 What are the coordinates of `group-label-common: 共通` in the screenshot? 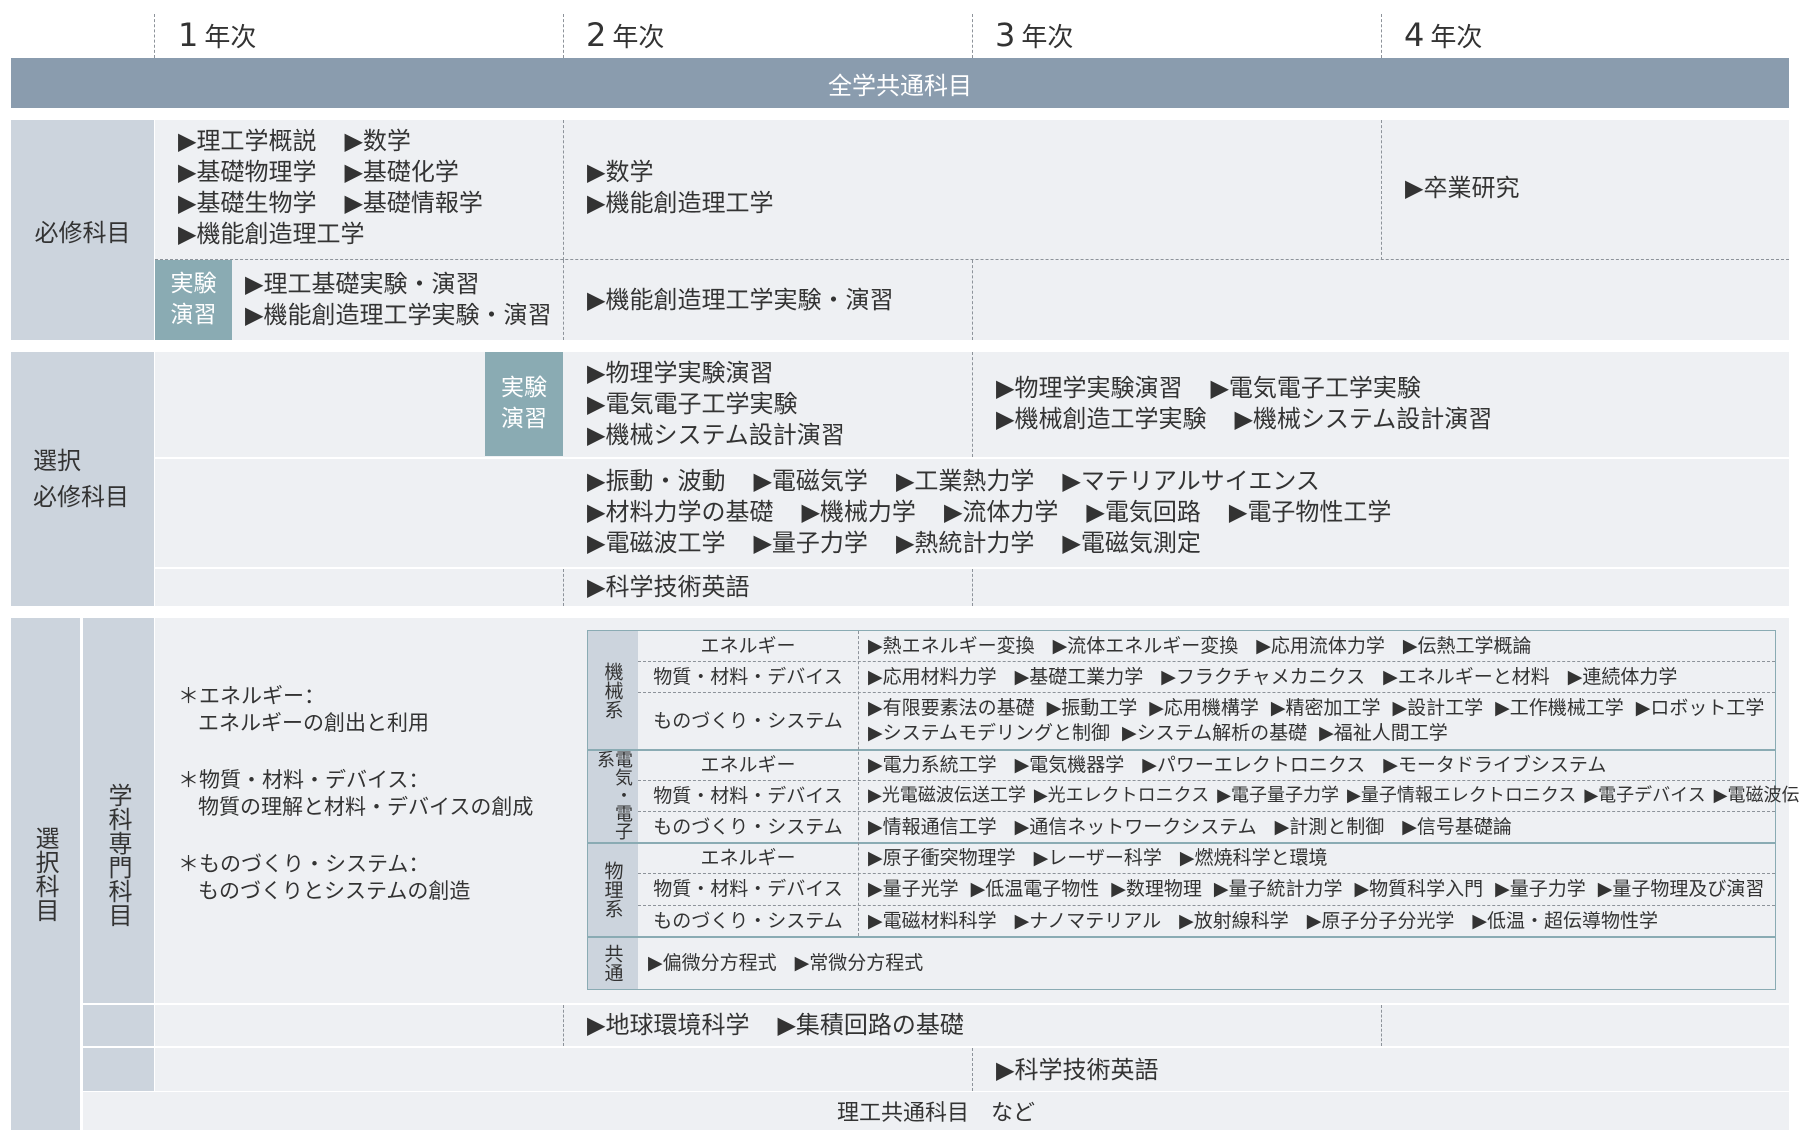 It's located at (613, 963).